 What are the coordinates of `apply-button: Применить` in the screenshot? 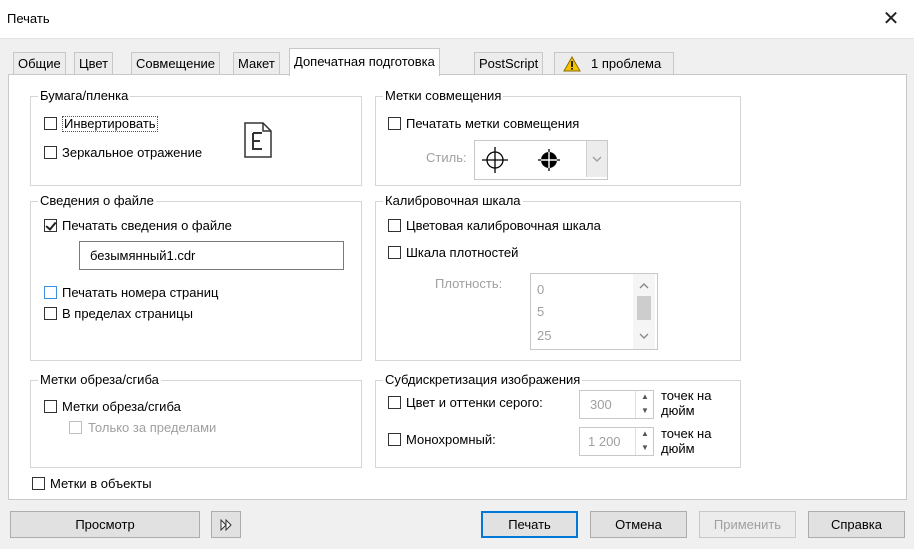 It's located at (747, 524).